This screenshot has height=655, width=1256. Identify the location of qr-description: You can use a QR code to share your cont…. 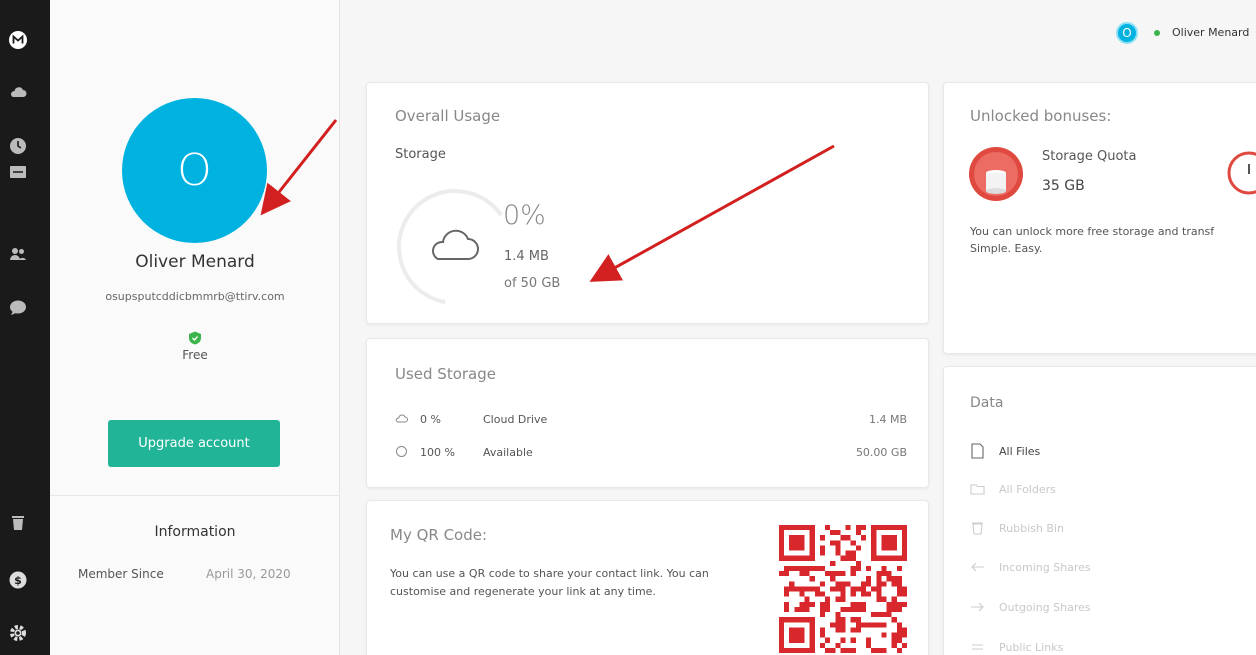
(549, 582).